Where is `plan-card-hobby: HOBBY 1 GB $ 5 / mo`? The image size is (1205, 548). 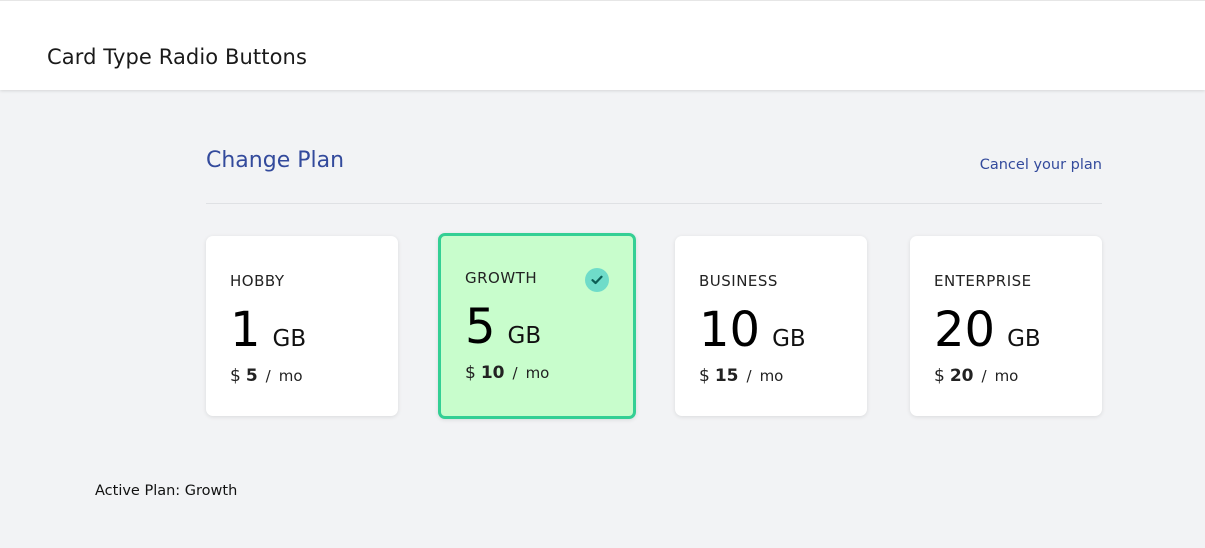
plan-card-hobby: HOBBY 1 GB $ 5 / mo is located at coordinates (302, 326).